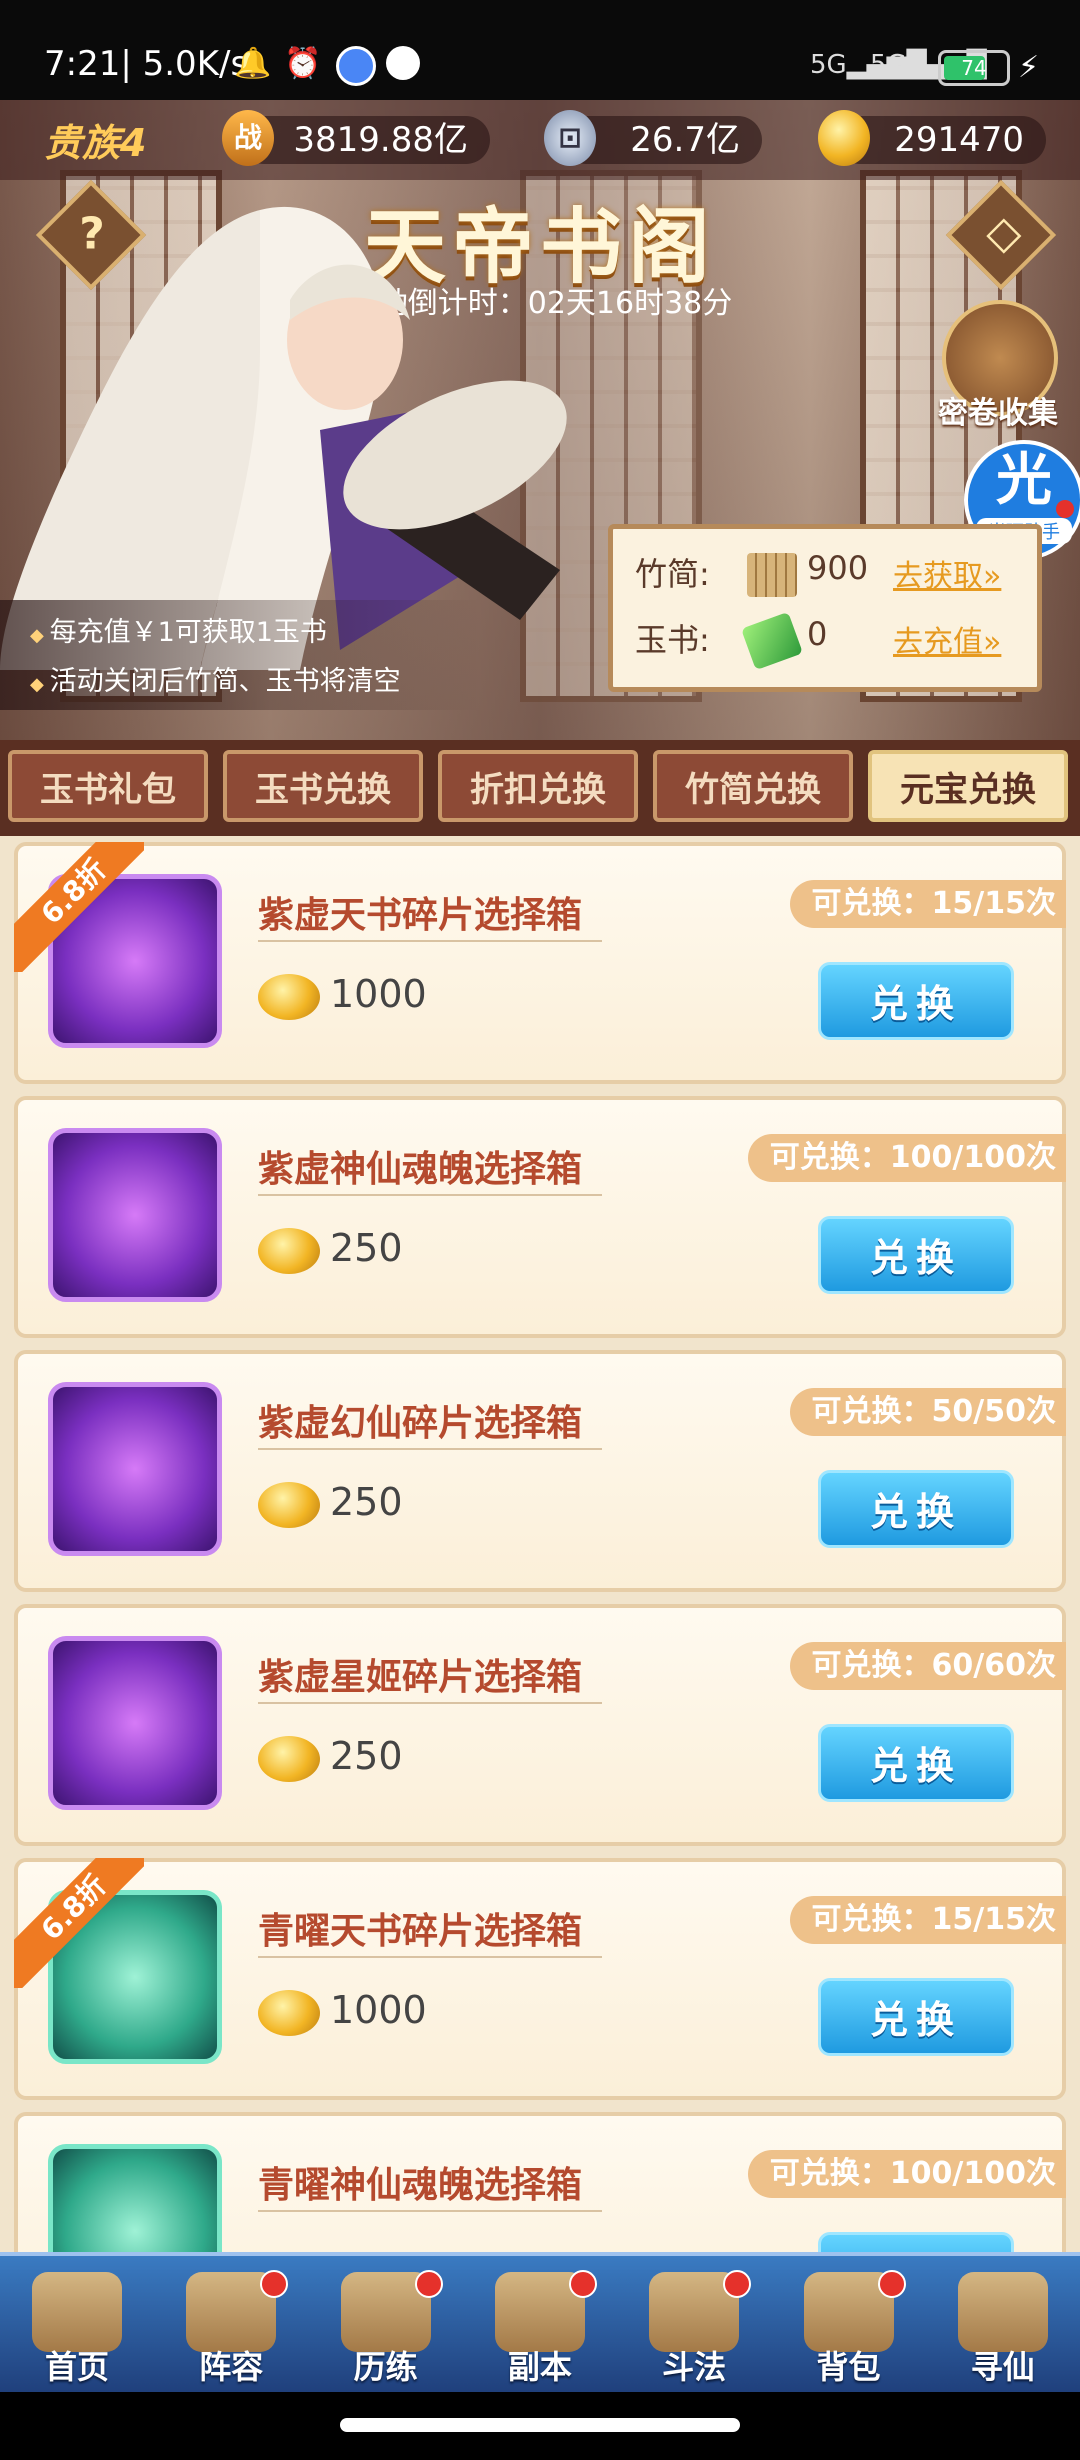 The width and height of the screenshot is (1080, 2460). What do you see at coordinates (303, 63) in the screenshot?
I see `alarm-clock-icon: ⏰` at bounding box center [303, 63].